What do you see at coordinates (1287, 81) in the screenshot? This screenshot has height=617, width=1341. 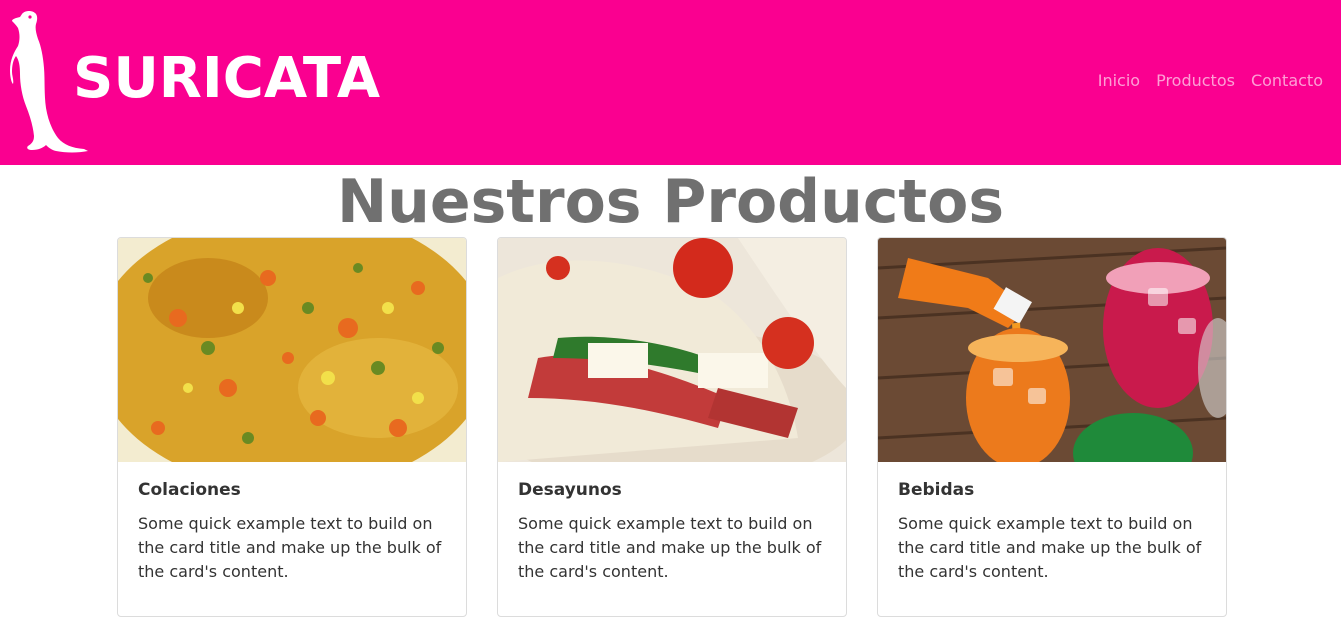 I see `nav-contacto: Contacto` at bounding box center [1287, 81].